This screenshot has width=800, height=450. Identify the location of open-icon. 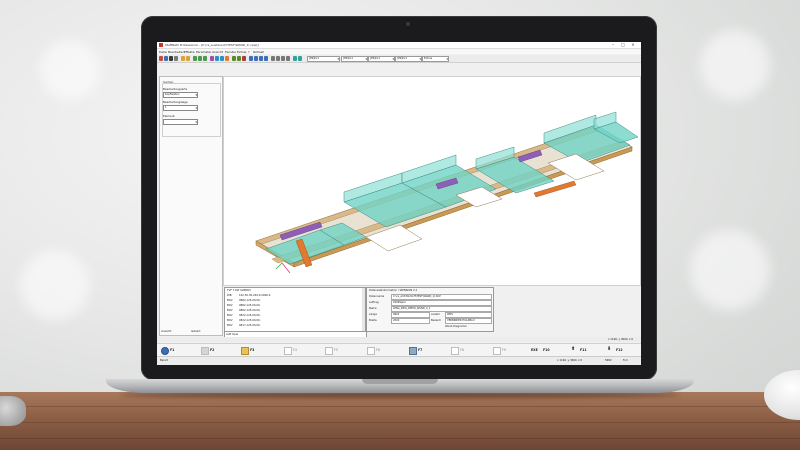
(166, 58).